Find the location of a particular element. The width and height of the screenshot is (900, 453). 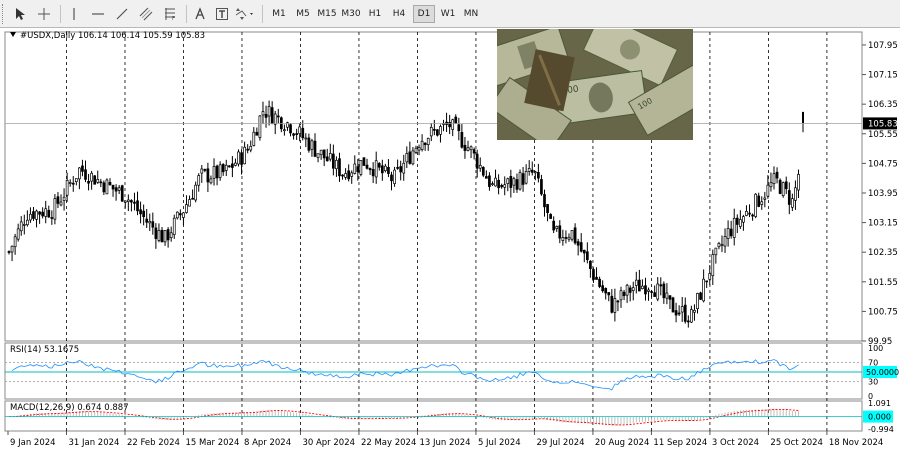

channel-icon is located at coordinates (146, 14).